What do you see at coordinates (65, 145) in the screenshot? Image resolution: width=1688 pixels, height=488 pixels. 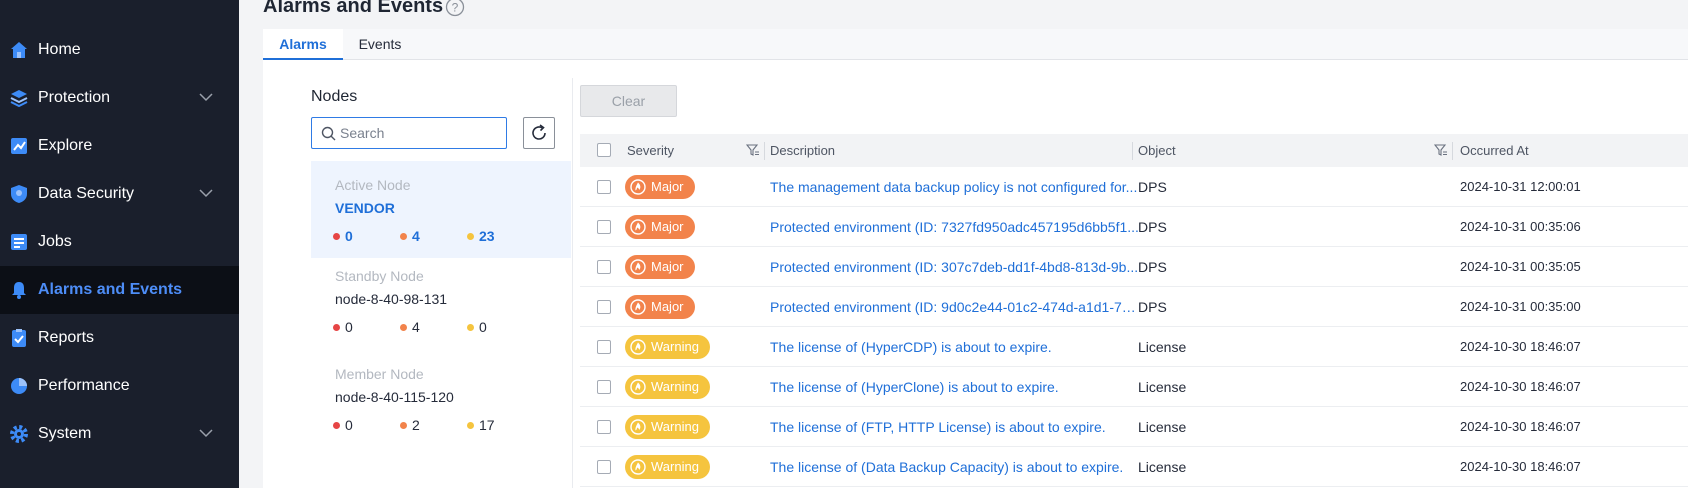 I see `sidebar-item-label: Explore` at bounding box center [65, 145].